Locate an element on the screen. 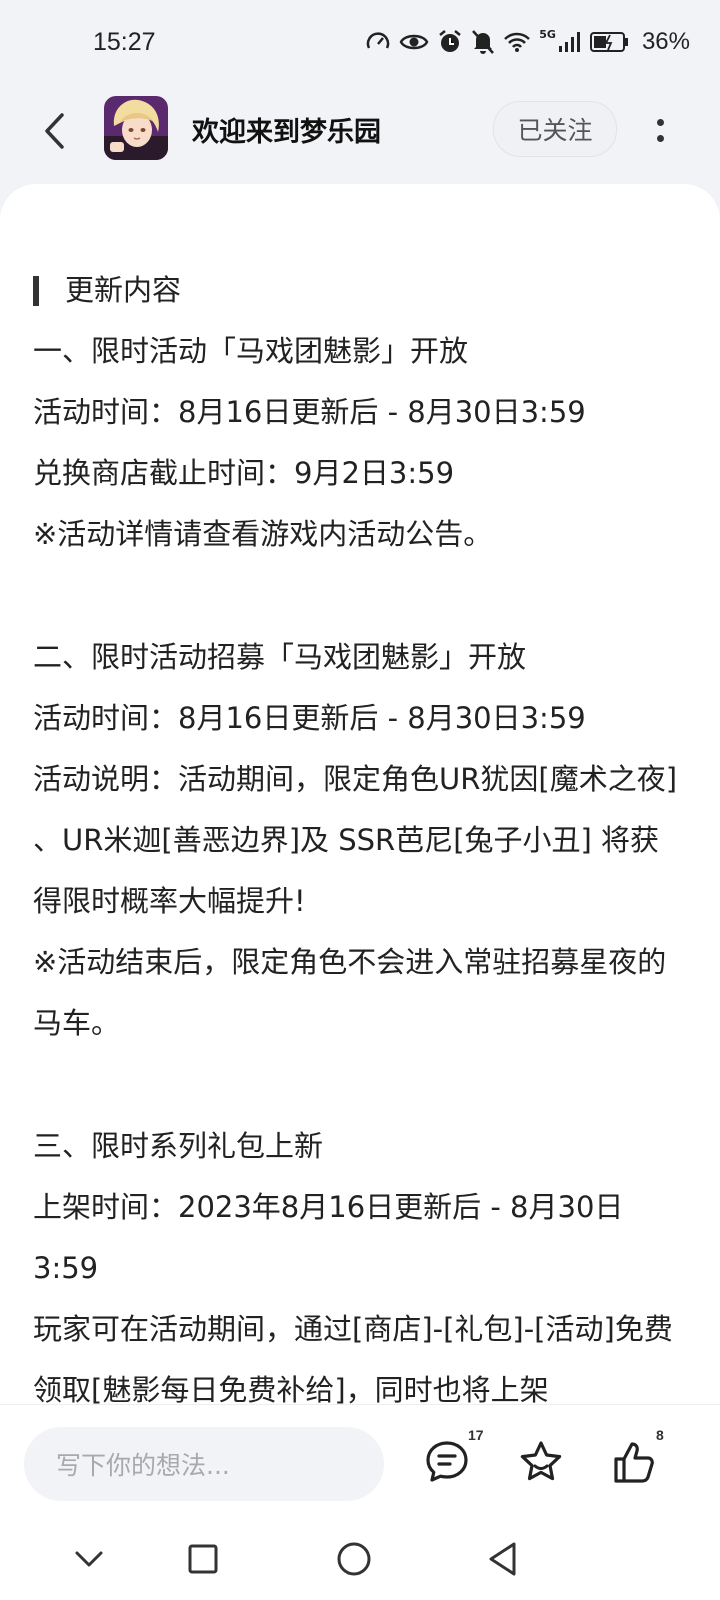 This screenshot has height=1600, width=720. channel-title: 欢迎来到梦乐园 is located at coordinates (286, 132).